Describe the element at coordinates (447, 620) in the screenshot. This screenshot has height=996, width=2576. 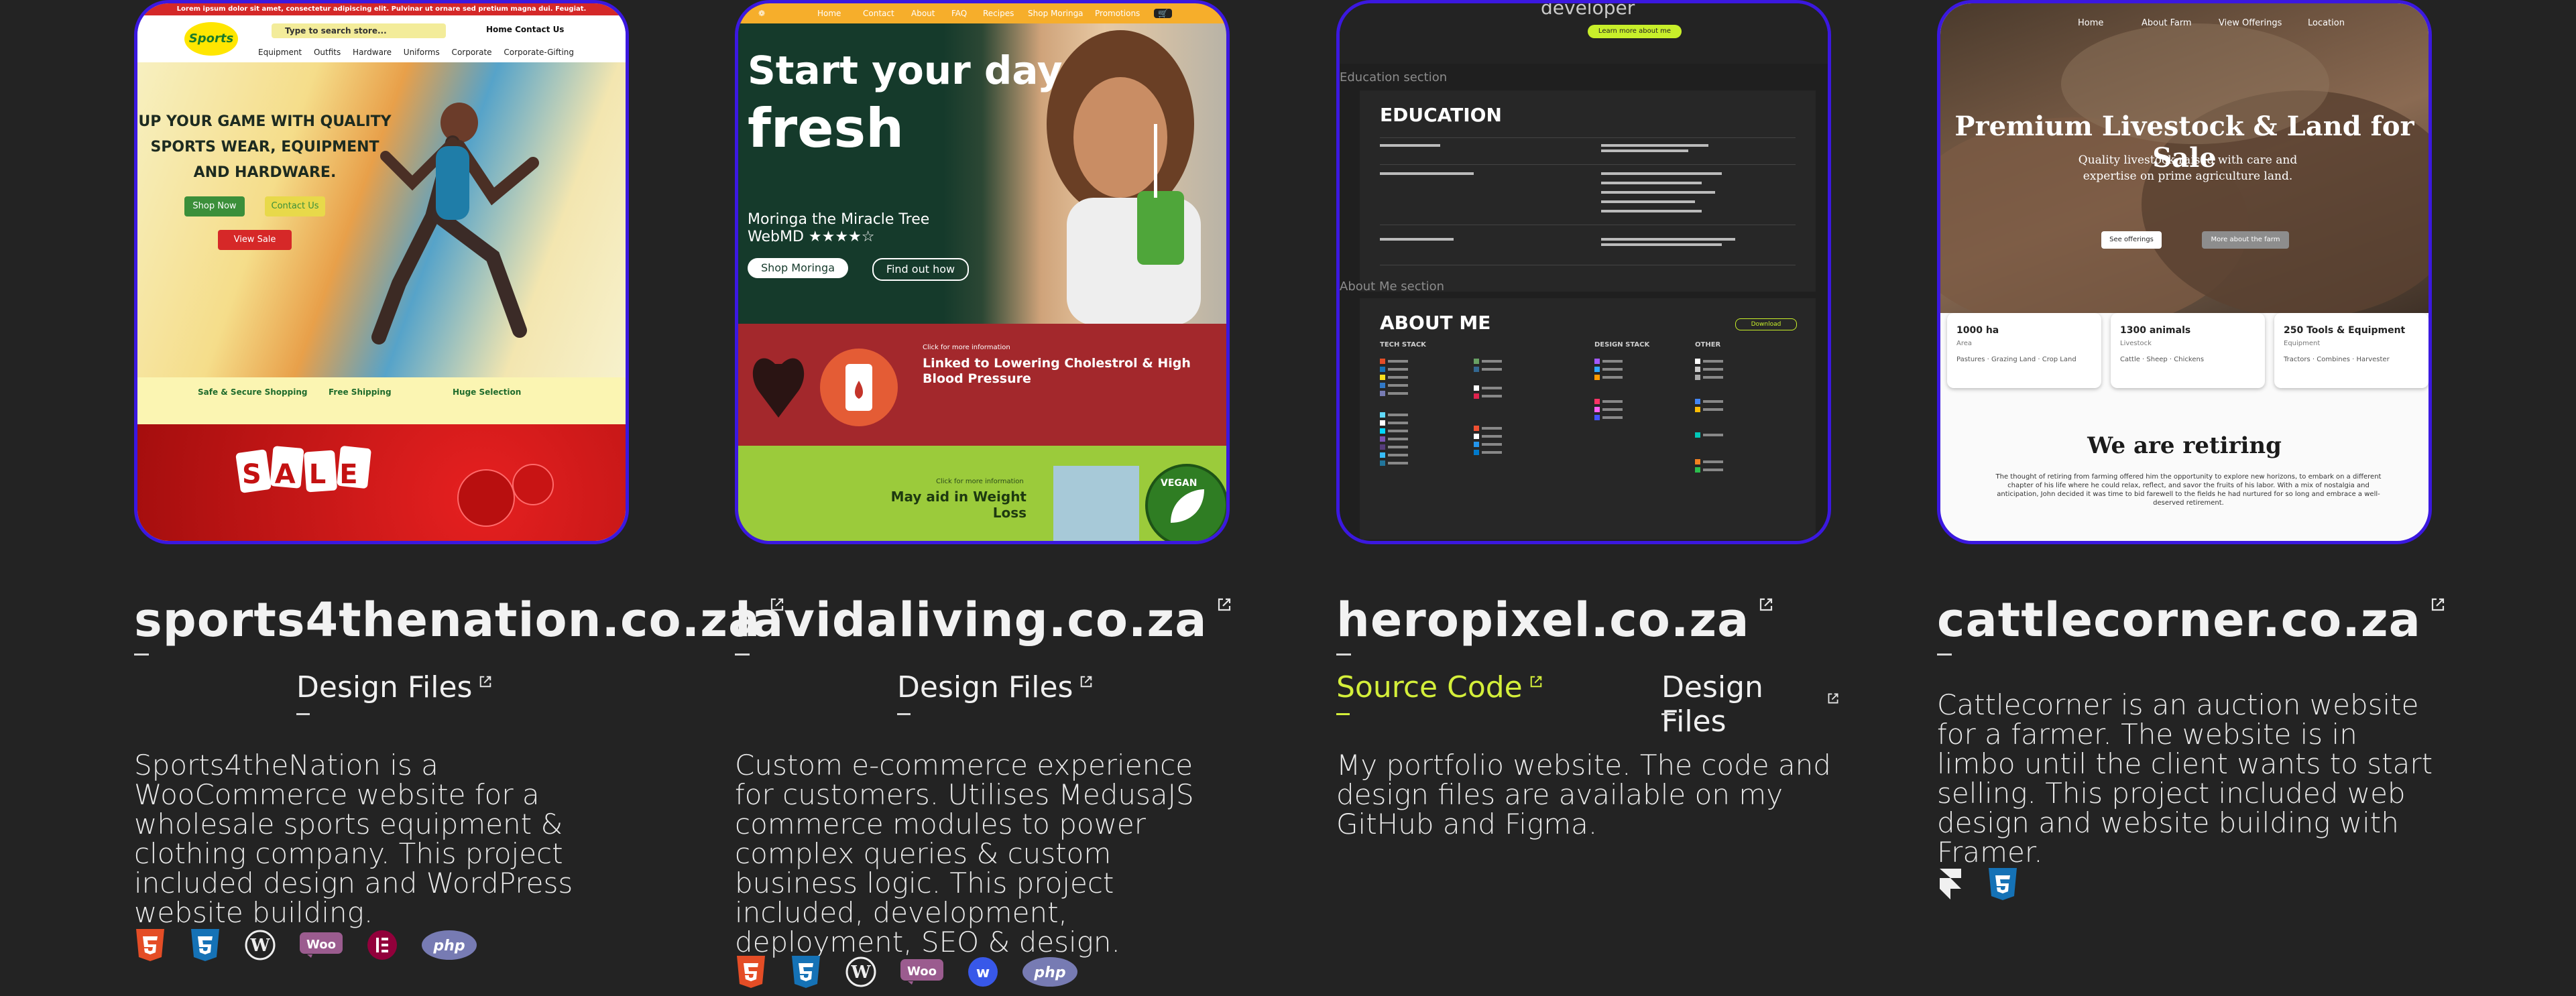
I see `project-title-link: sports4thenation.co.za` at that location.